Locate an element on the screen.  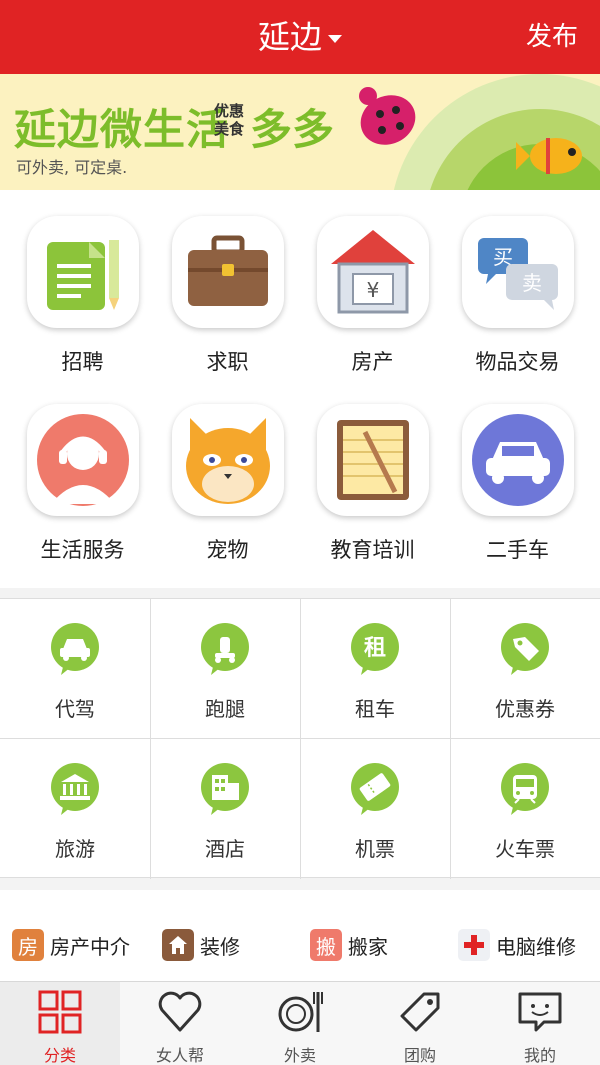
service-air-tickets: 机票 is located at coordinates (375, 808).